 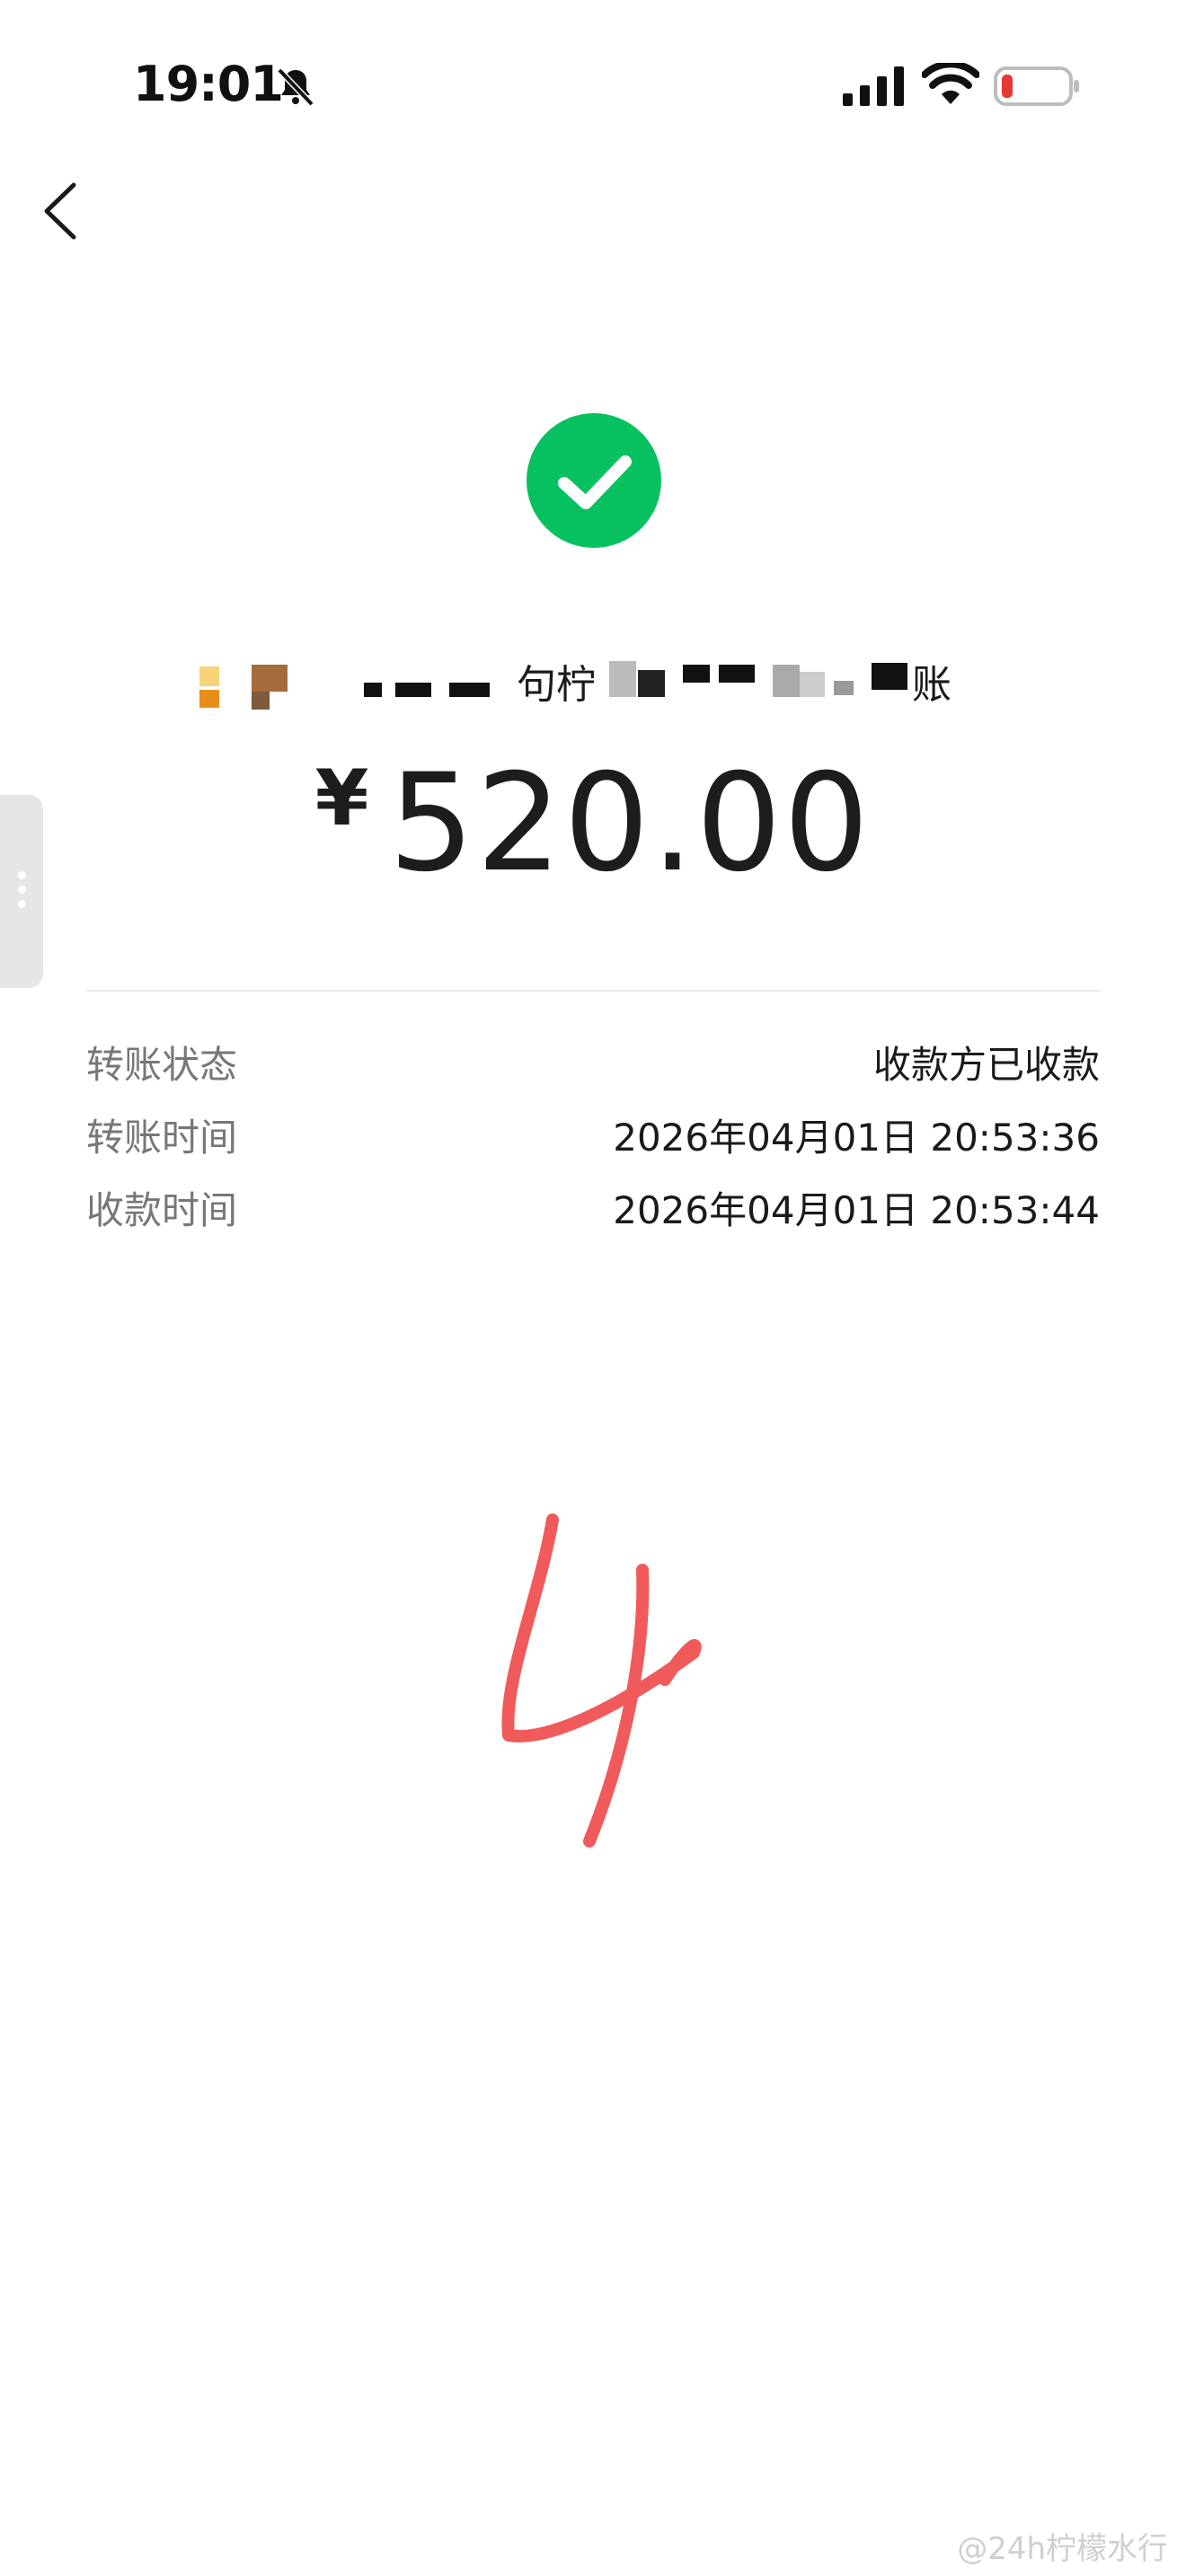 I want to click on battery-low-icon, so click(x=1036, y=86).